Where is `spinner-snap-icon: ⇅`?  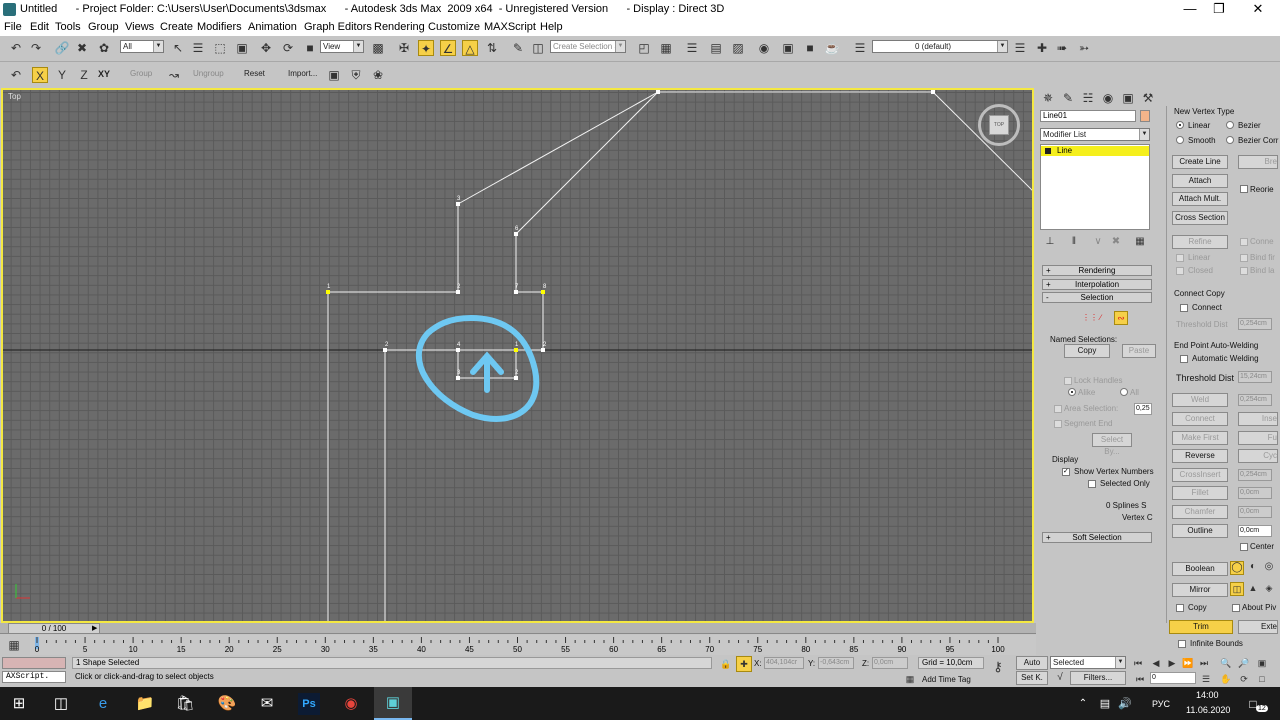
spinner-snap-icon: ⇅ is located at coordinates (492, 48).